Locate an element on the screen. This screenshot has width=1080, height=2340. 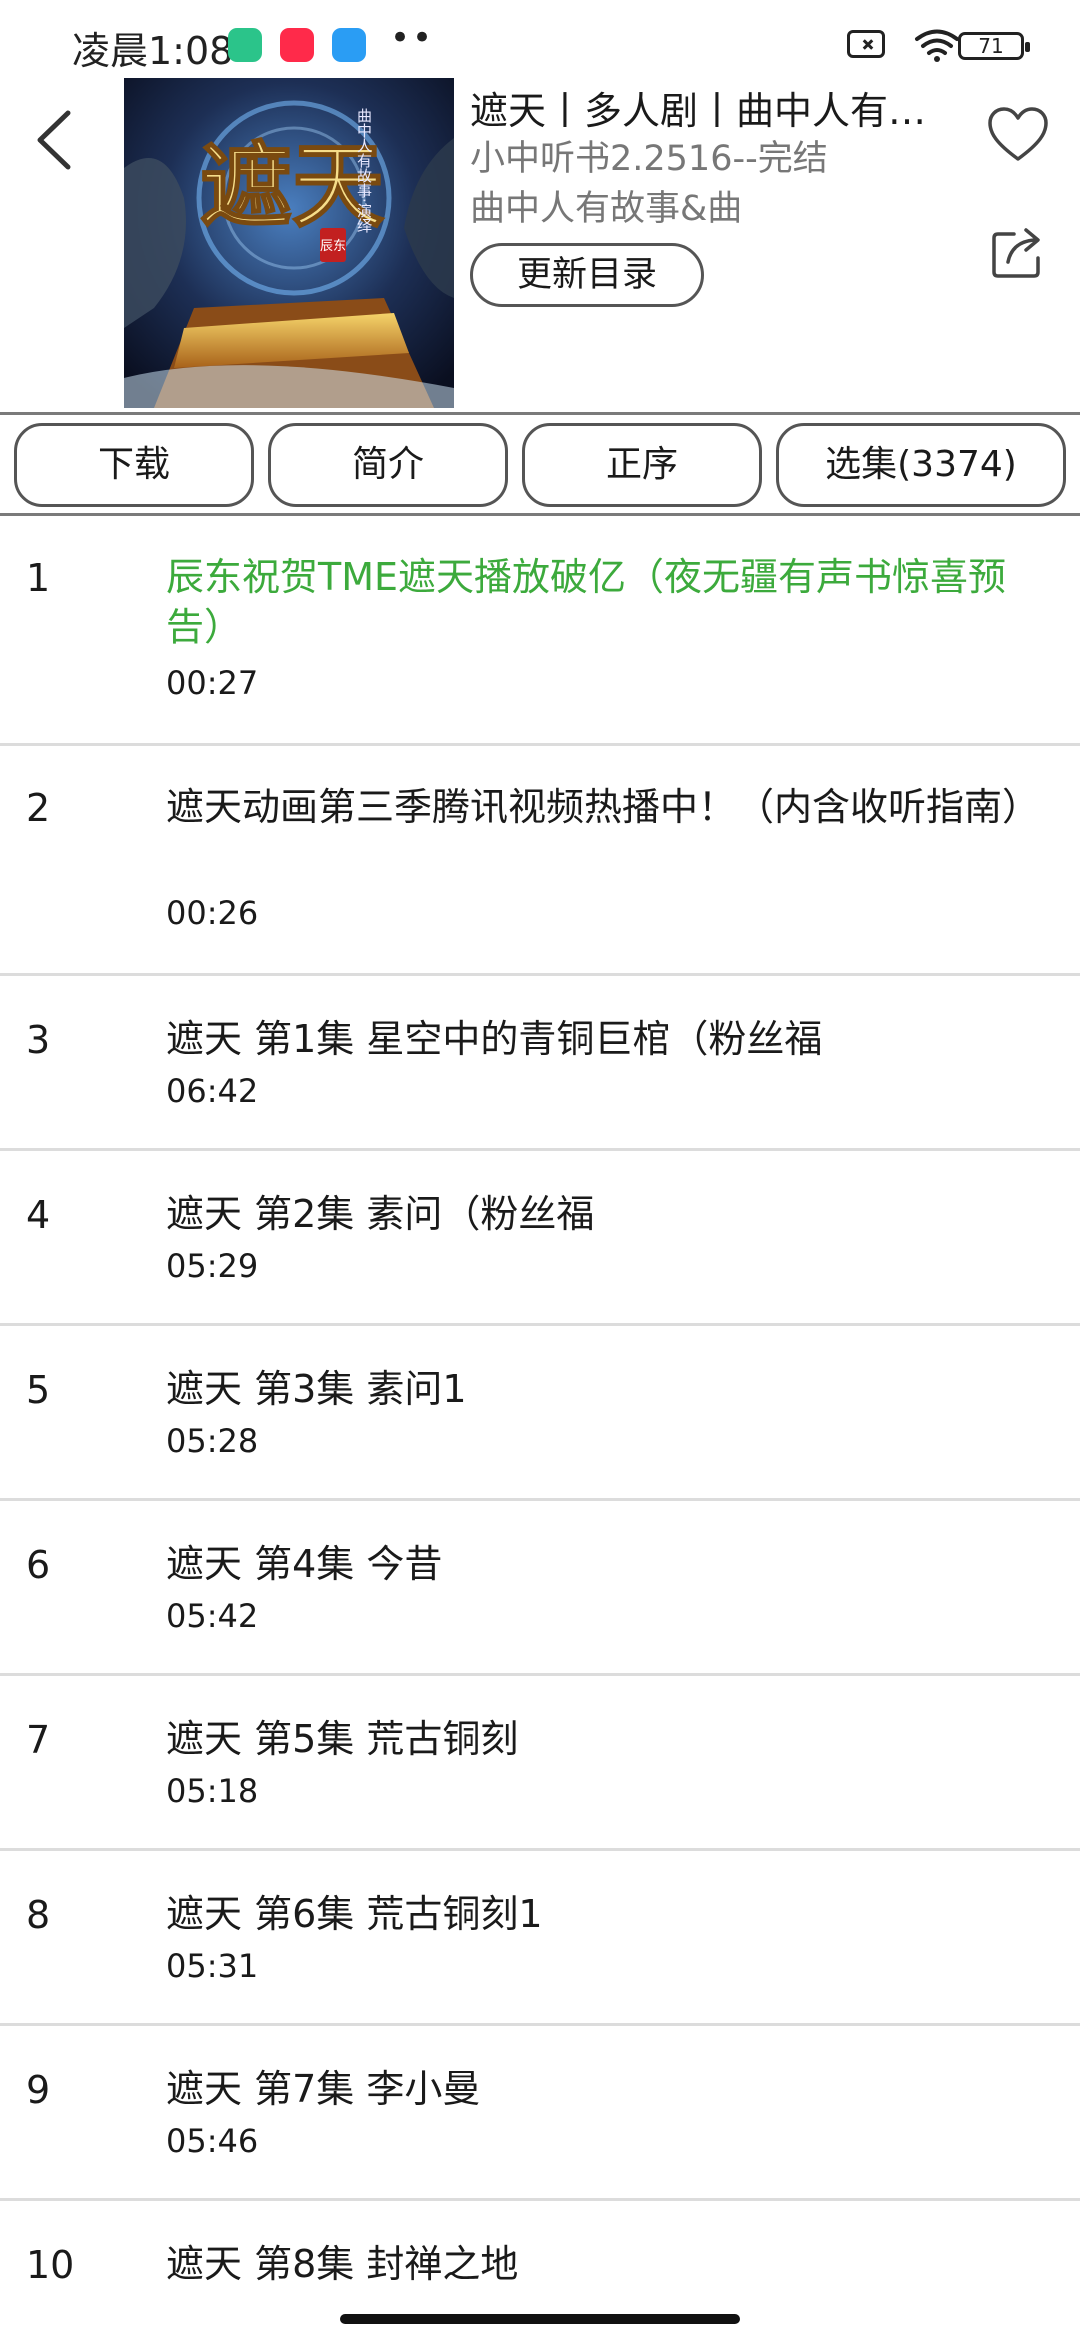
episode-row: 1 辰东祝贺TME遮天播放破亿（夜无疆有声书惊喜预告） 00:27 is located at coordinates (540, 631).